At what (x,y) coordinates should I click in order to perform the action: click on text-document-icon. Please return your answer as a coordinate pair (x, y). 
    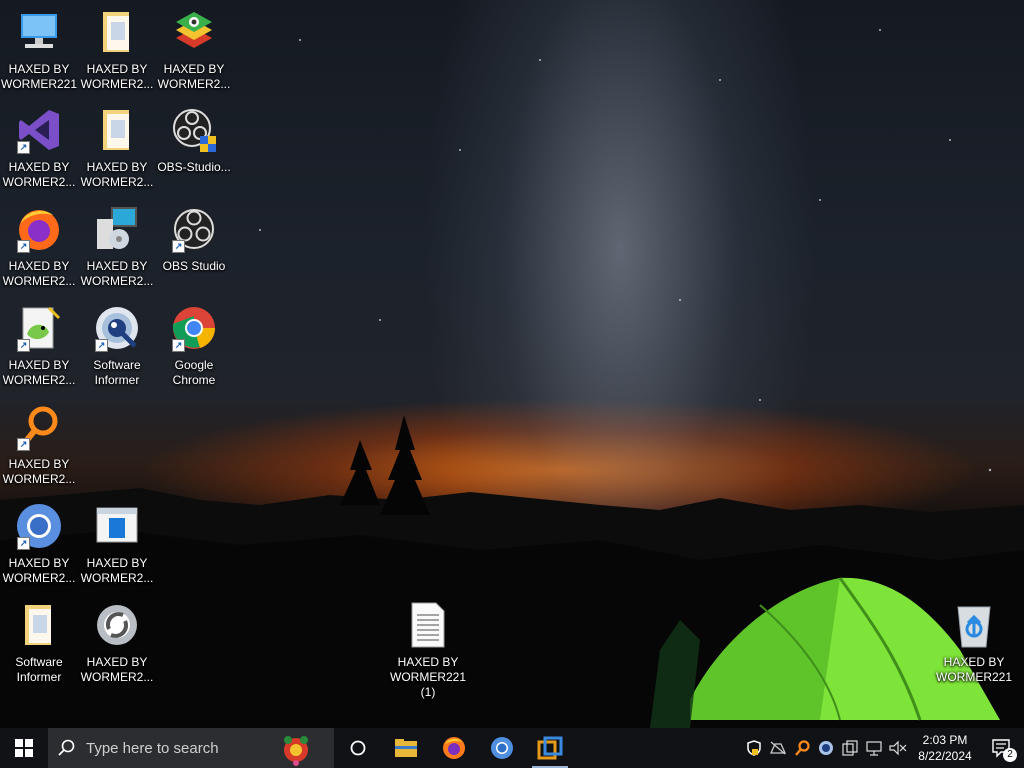
    Looking at the image, I should click on (428, 625).